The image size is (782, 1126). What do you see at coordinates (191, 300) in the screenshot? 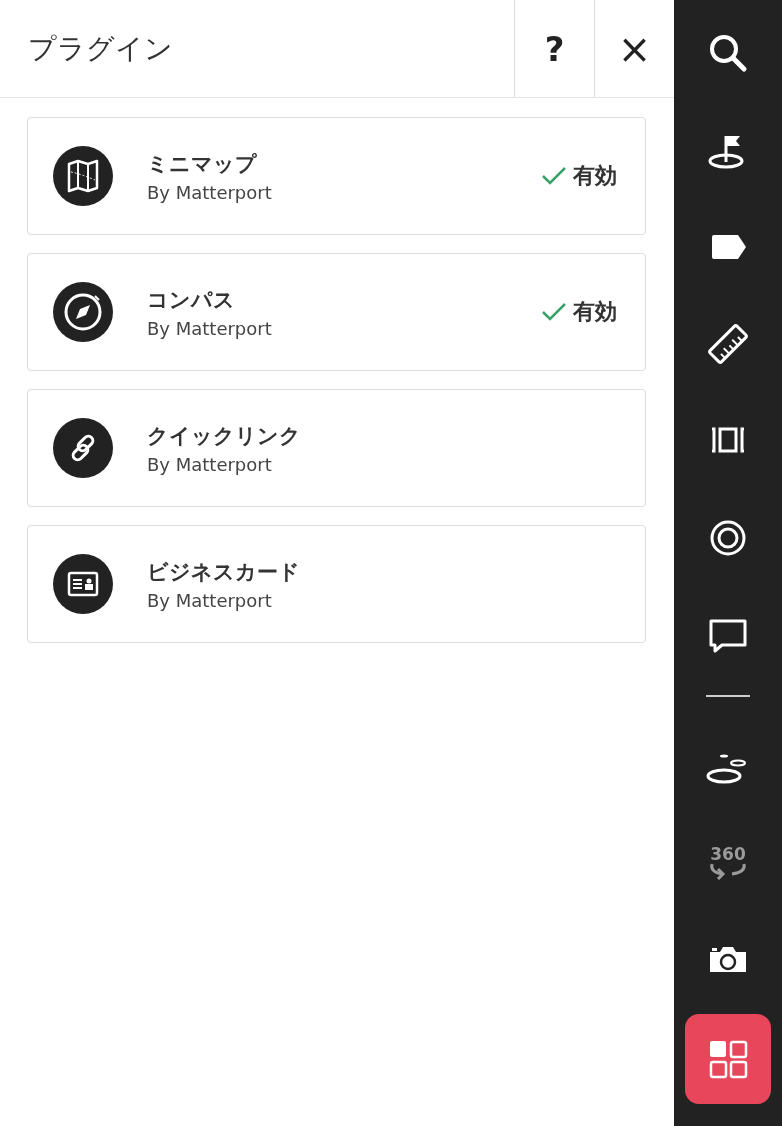
I see `plugin-name: コンパス` at bounding box center [191, 300].